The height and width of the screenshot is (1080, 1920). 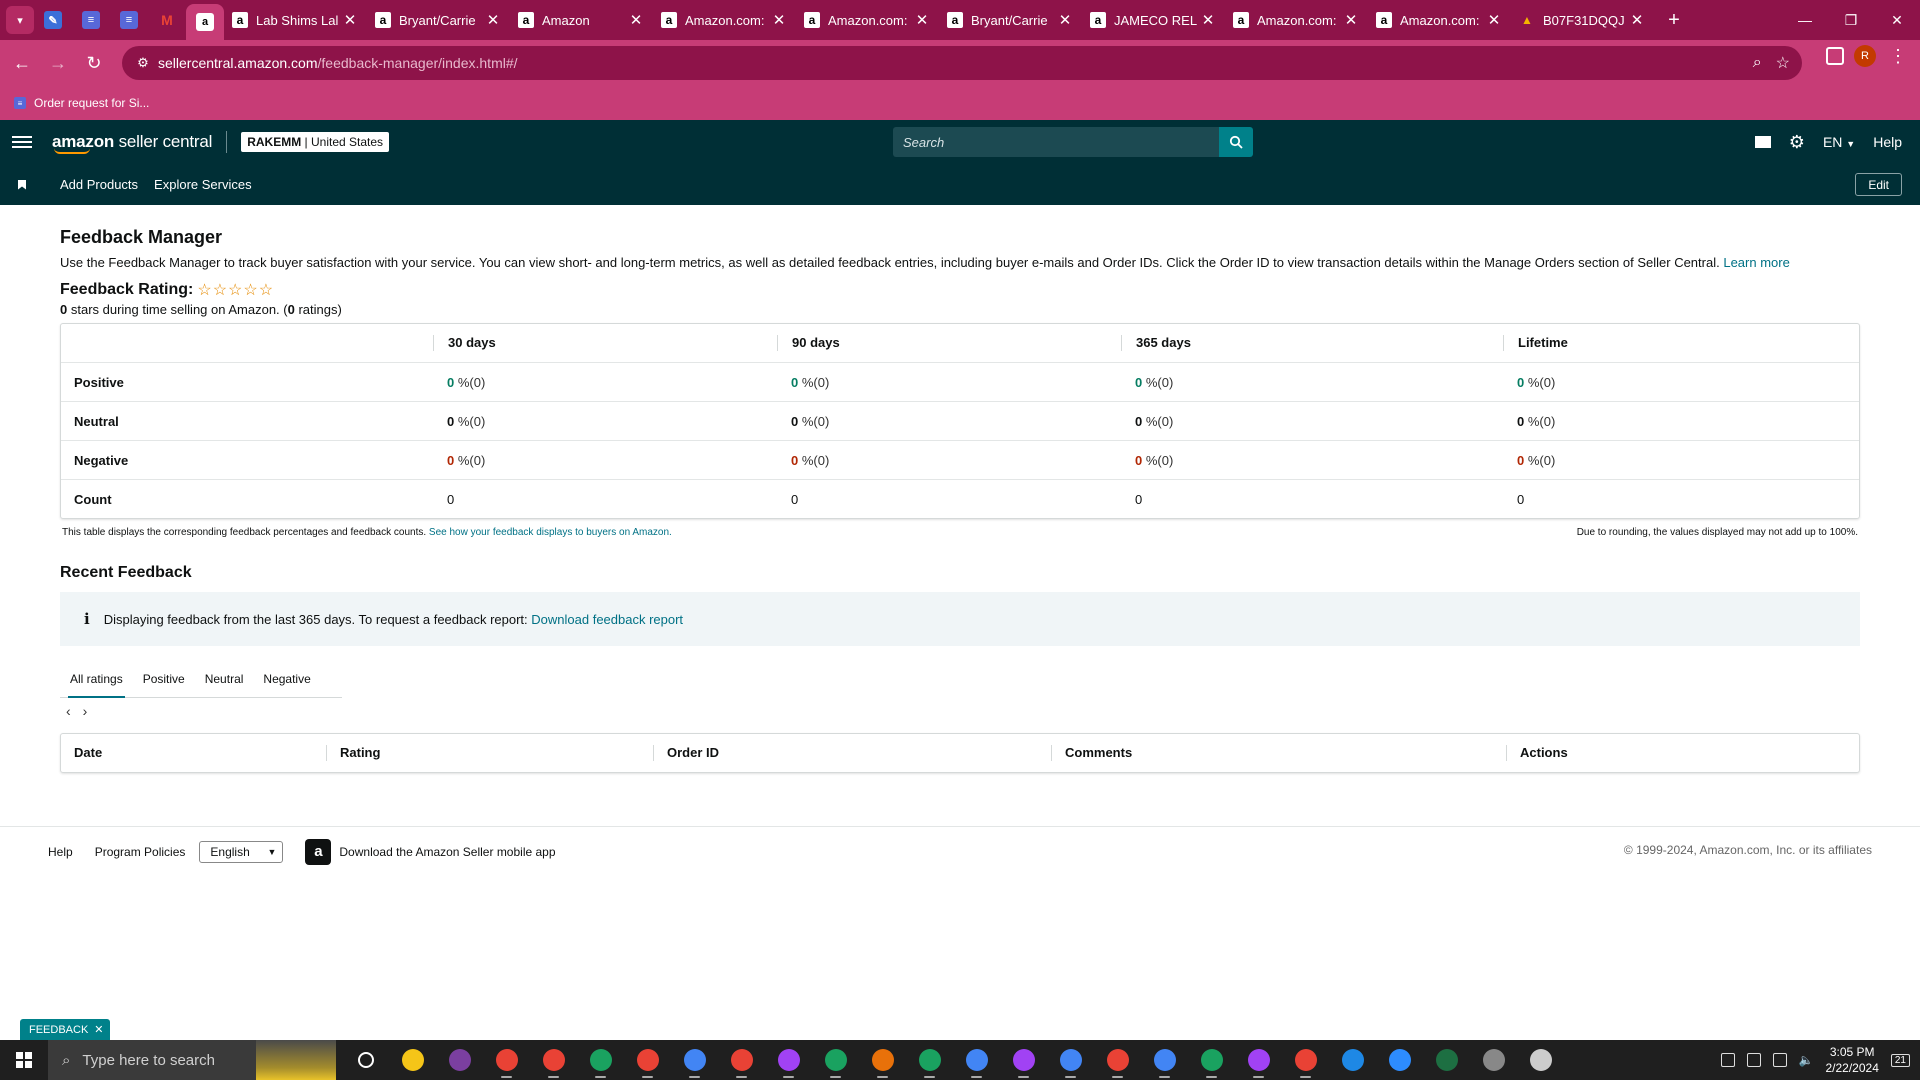 What do you see at coordinates (852, 753) in the screenshot?
I see `column-header-order-id: Order ID` at bounding box center [852, 753].